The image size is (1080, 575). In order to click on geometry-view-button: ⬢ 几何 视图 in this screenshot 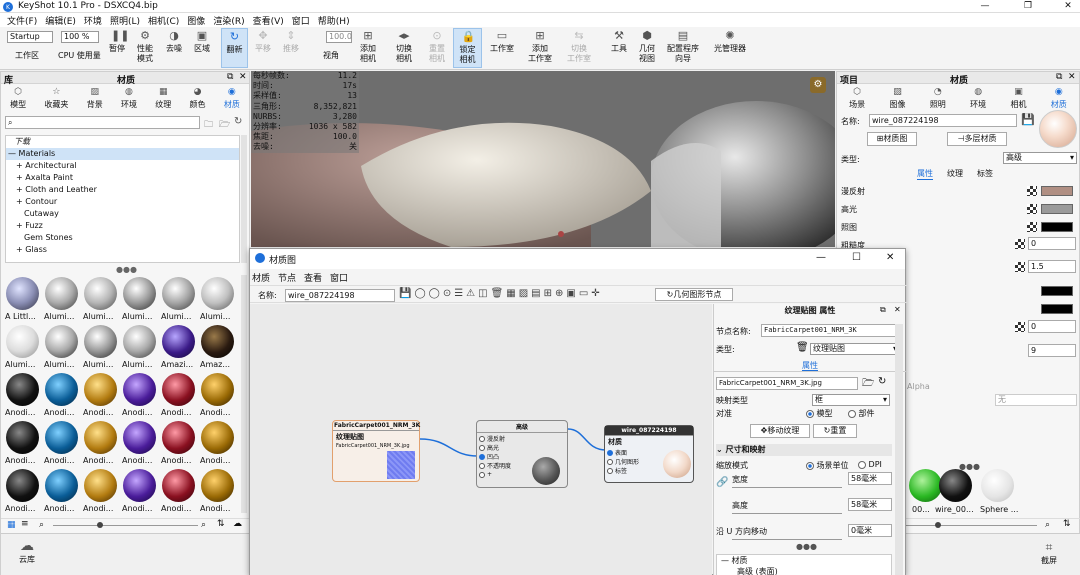, I will do `click(647, 47)`.